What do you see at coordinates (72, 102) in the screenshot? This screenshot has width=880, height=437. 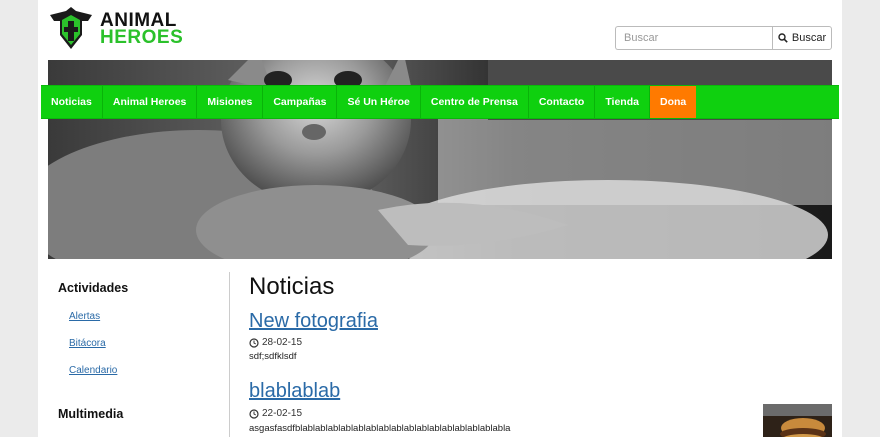 I see `nav-item-noticias: Noticias` at bounding box center [72, 102].